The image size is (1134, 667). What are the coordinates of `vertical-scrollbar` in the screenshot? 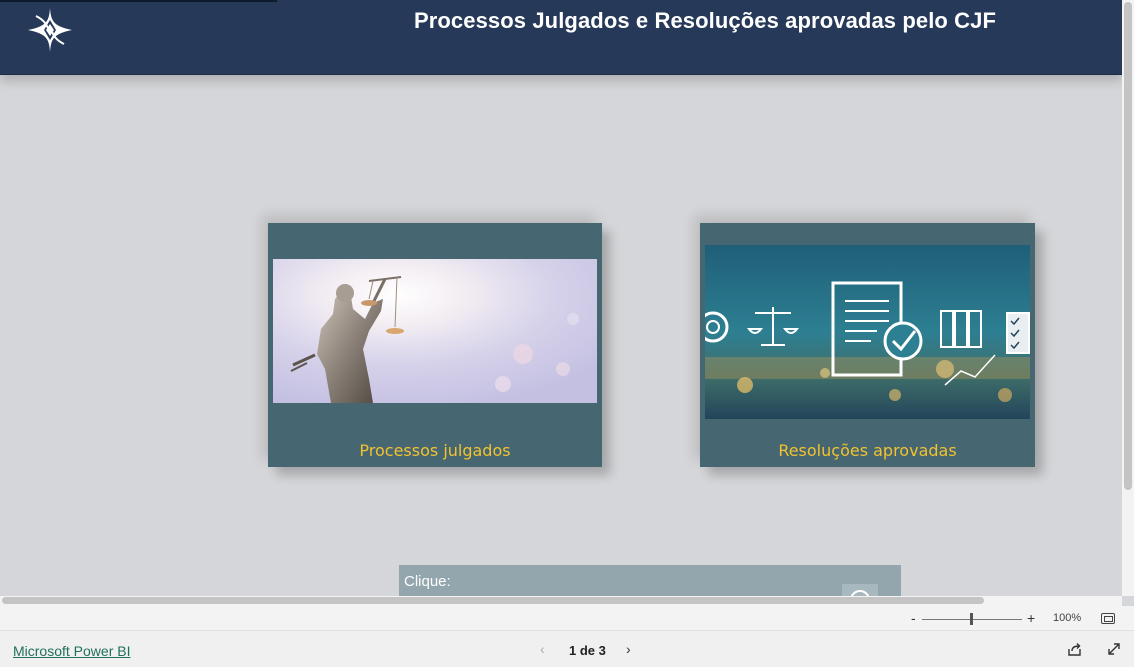 It's located at (1128, 298).